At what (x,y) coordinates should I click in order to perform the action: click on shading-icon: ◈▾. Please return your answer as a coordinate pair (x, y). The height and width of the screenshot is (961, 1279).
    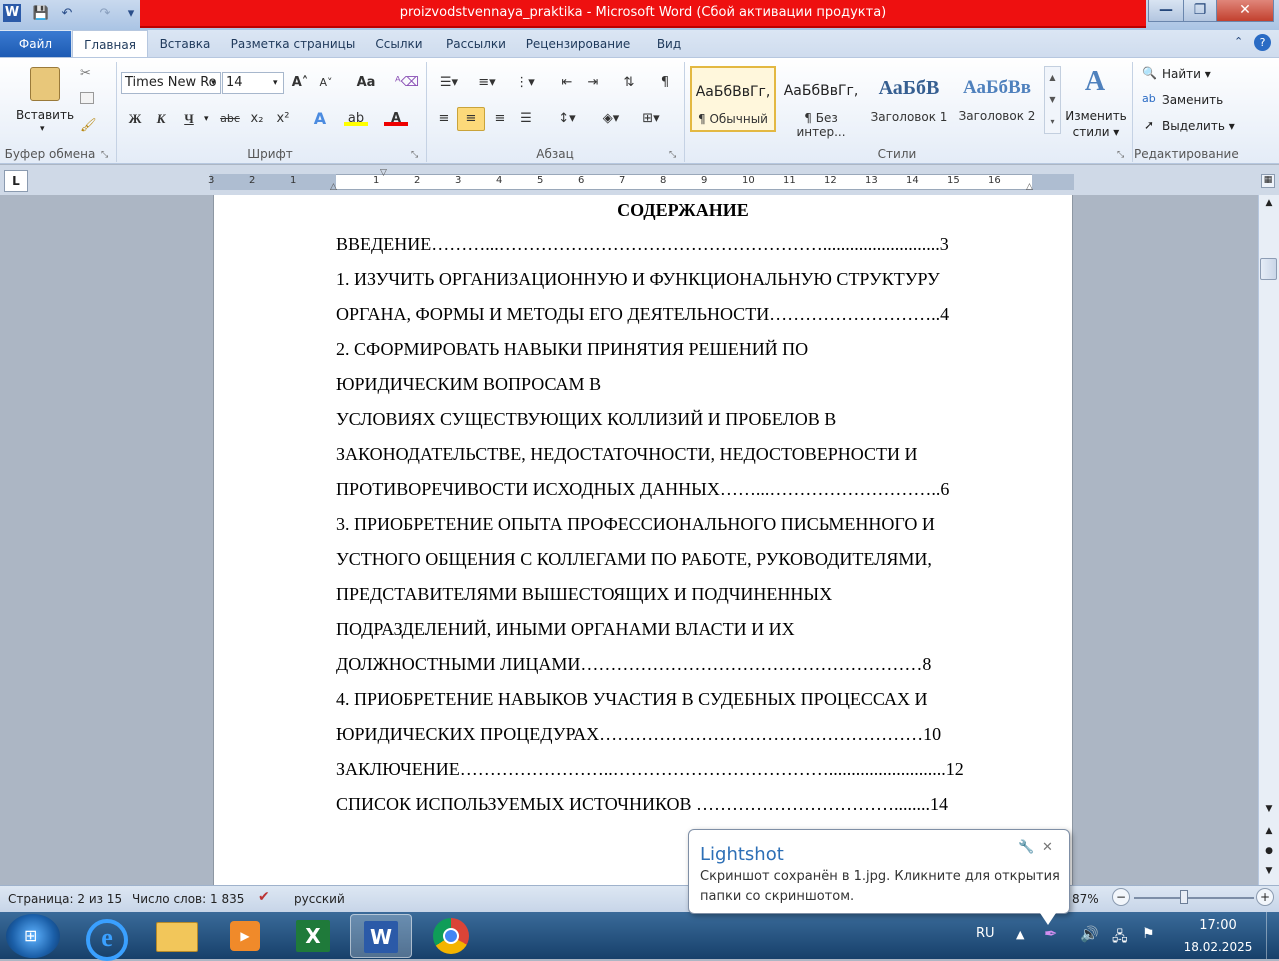
    Looking at the image, I should click on (611, 119).